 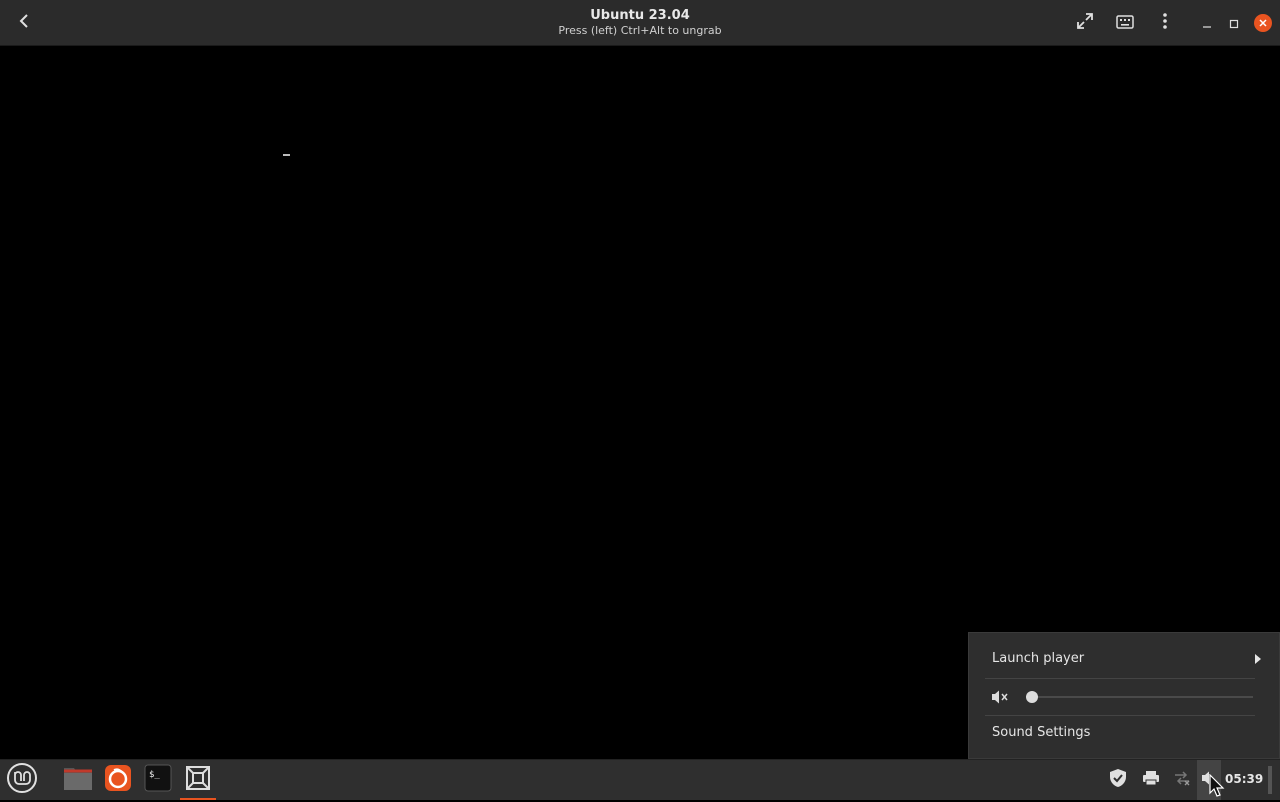 What do you see at coordinates (1041, 732) in the screenshot?
I see `sound-settings-item: Sound Settings` at bounding box center [1041, 732].